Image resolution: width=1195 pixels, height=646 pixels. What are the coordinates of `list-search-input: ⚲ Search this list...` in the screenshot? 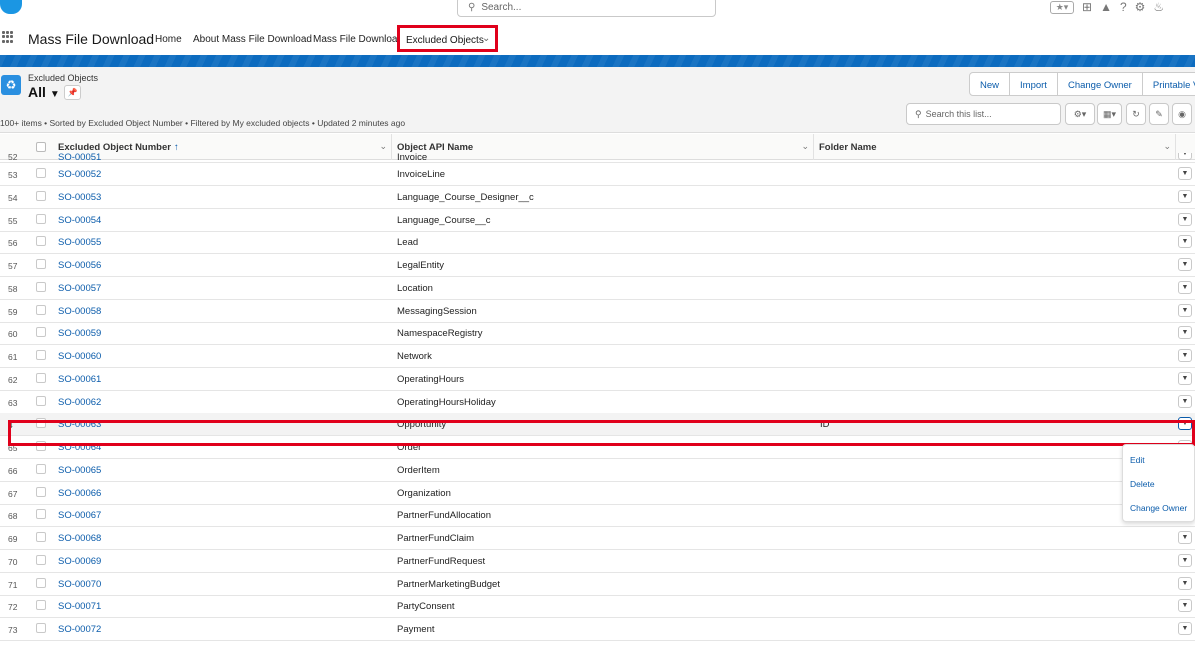 It's located at (983, 114).